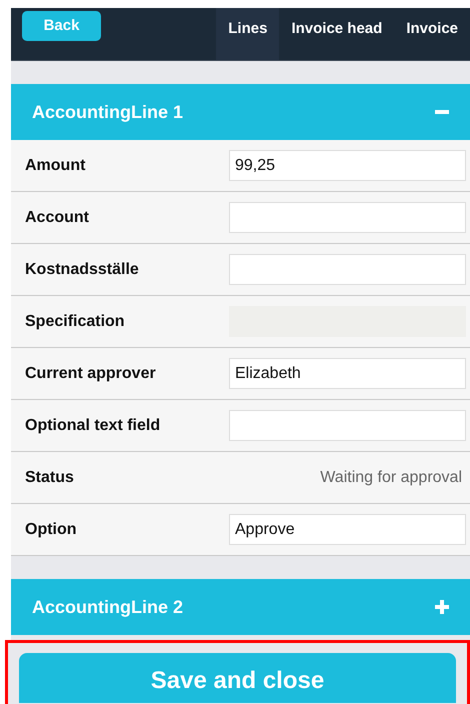 Image resolution: width=470 pixels, height=704 pixels. What do you see at coordinates (50, 478) in the screenshot?
I see `field-label: Status` at bounding box center [50, 478].